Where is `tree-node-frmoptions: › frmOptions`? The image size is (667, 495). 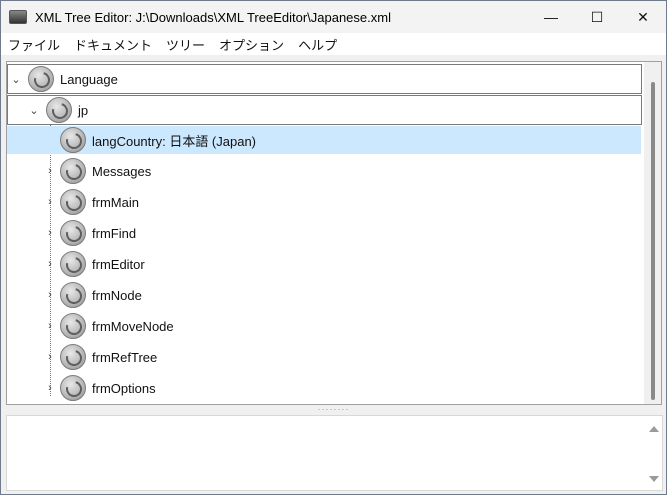 tree-node-frmoptions: › frmOptions is located at coordinates (324, 388).